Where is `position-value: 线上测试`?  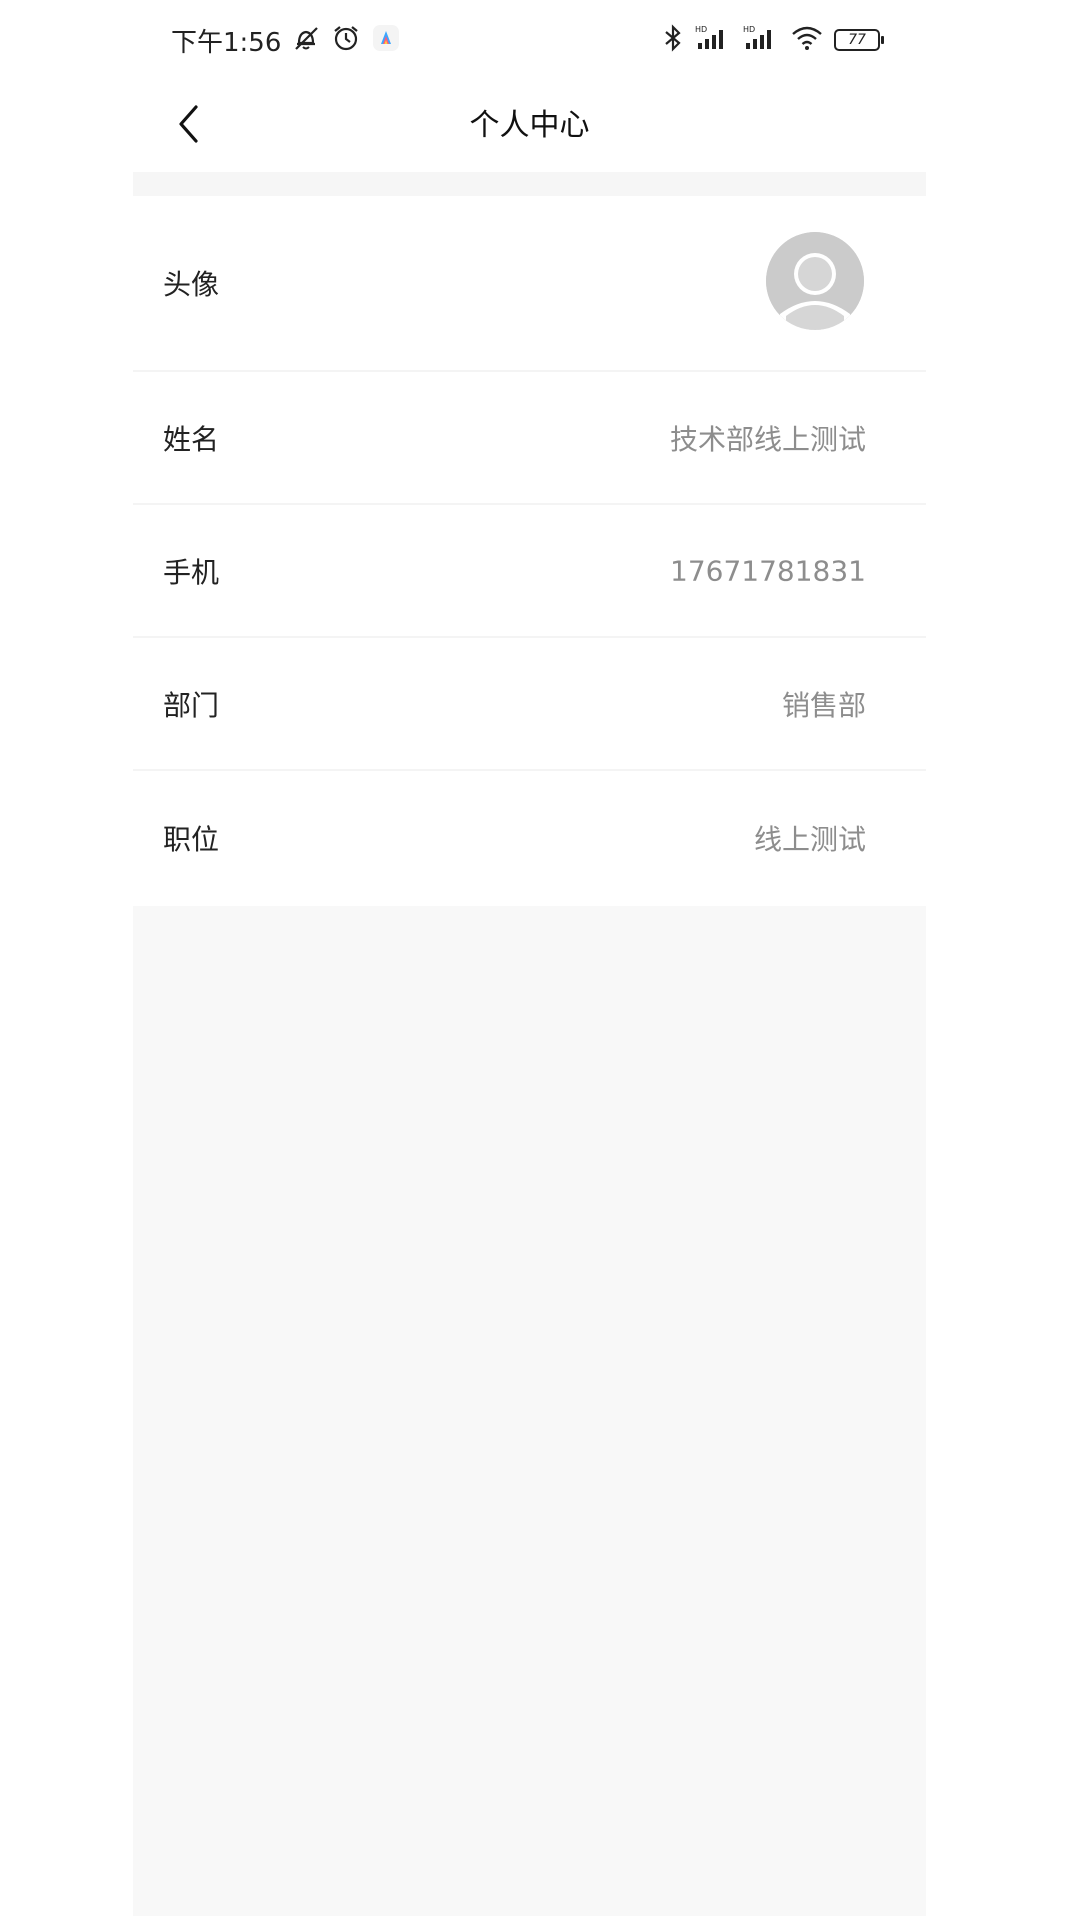 position-value: 线上测试 is located at coordinates (809, 839).